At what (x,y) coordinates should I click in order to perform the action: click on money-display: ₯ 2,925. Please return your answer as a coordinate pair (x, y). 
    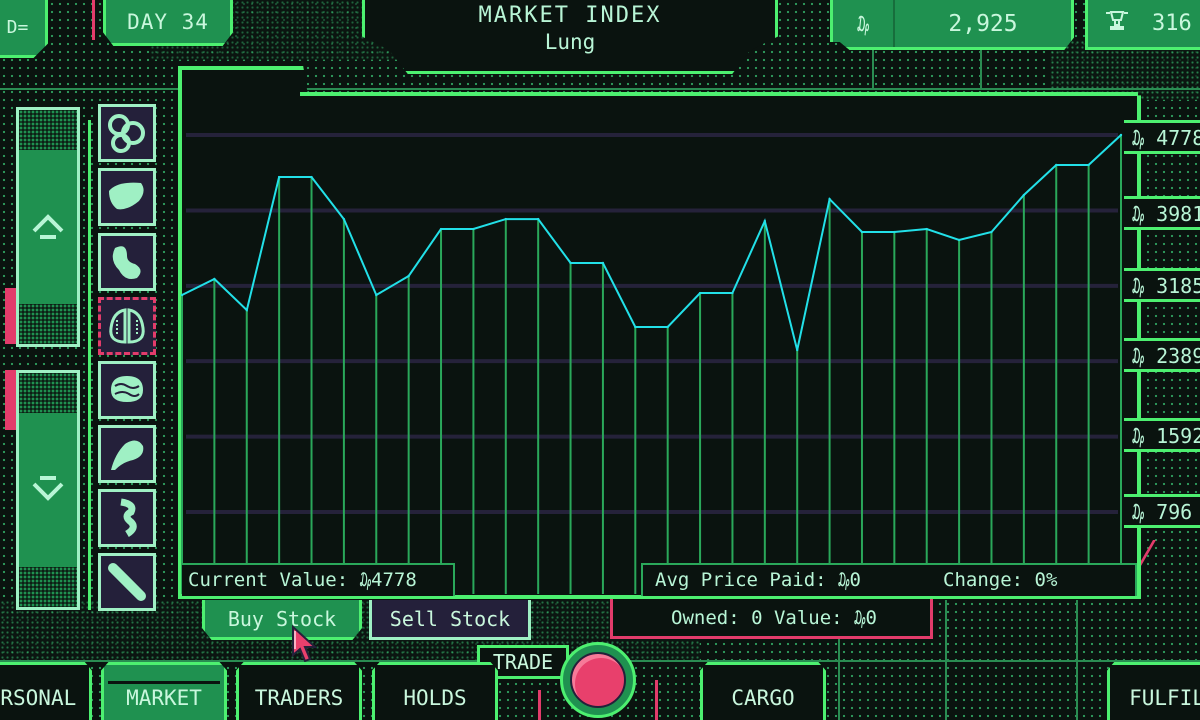
    Looking at the image, I should click on (952, 25).